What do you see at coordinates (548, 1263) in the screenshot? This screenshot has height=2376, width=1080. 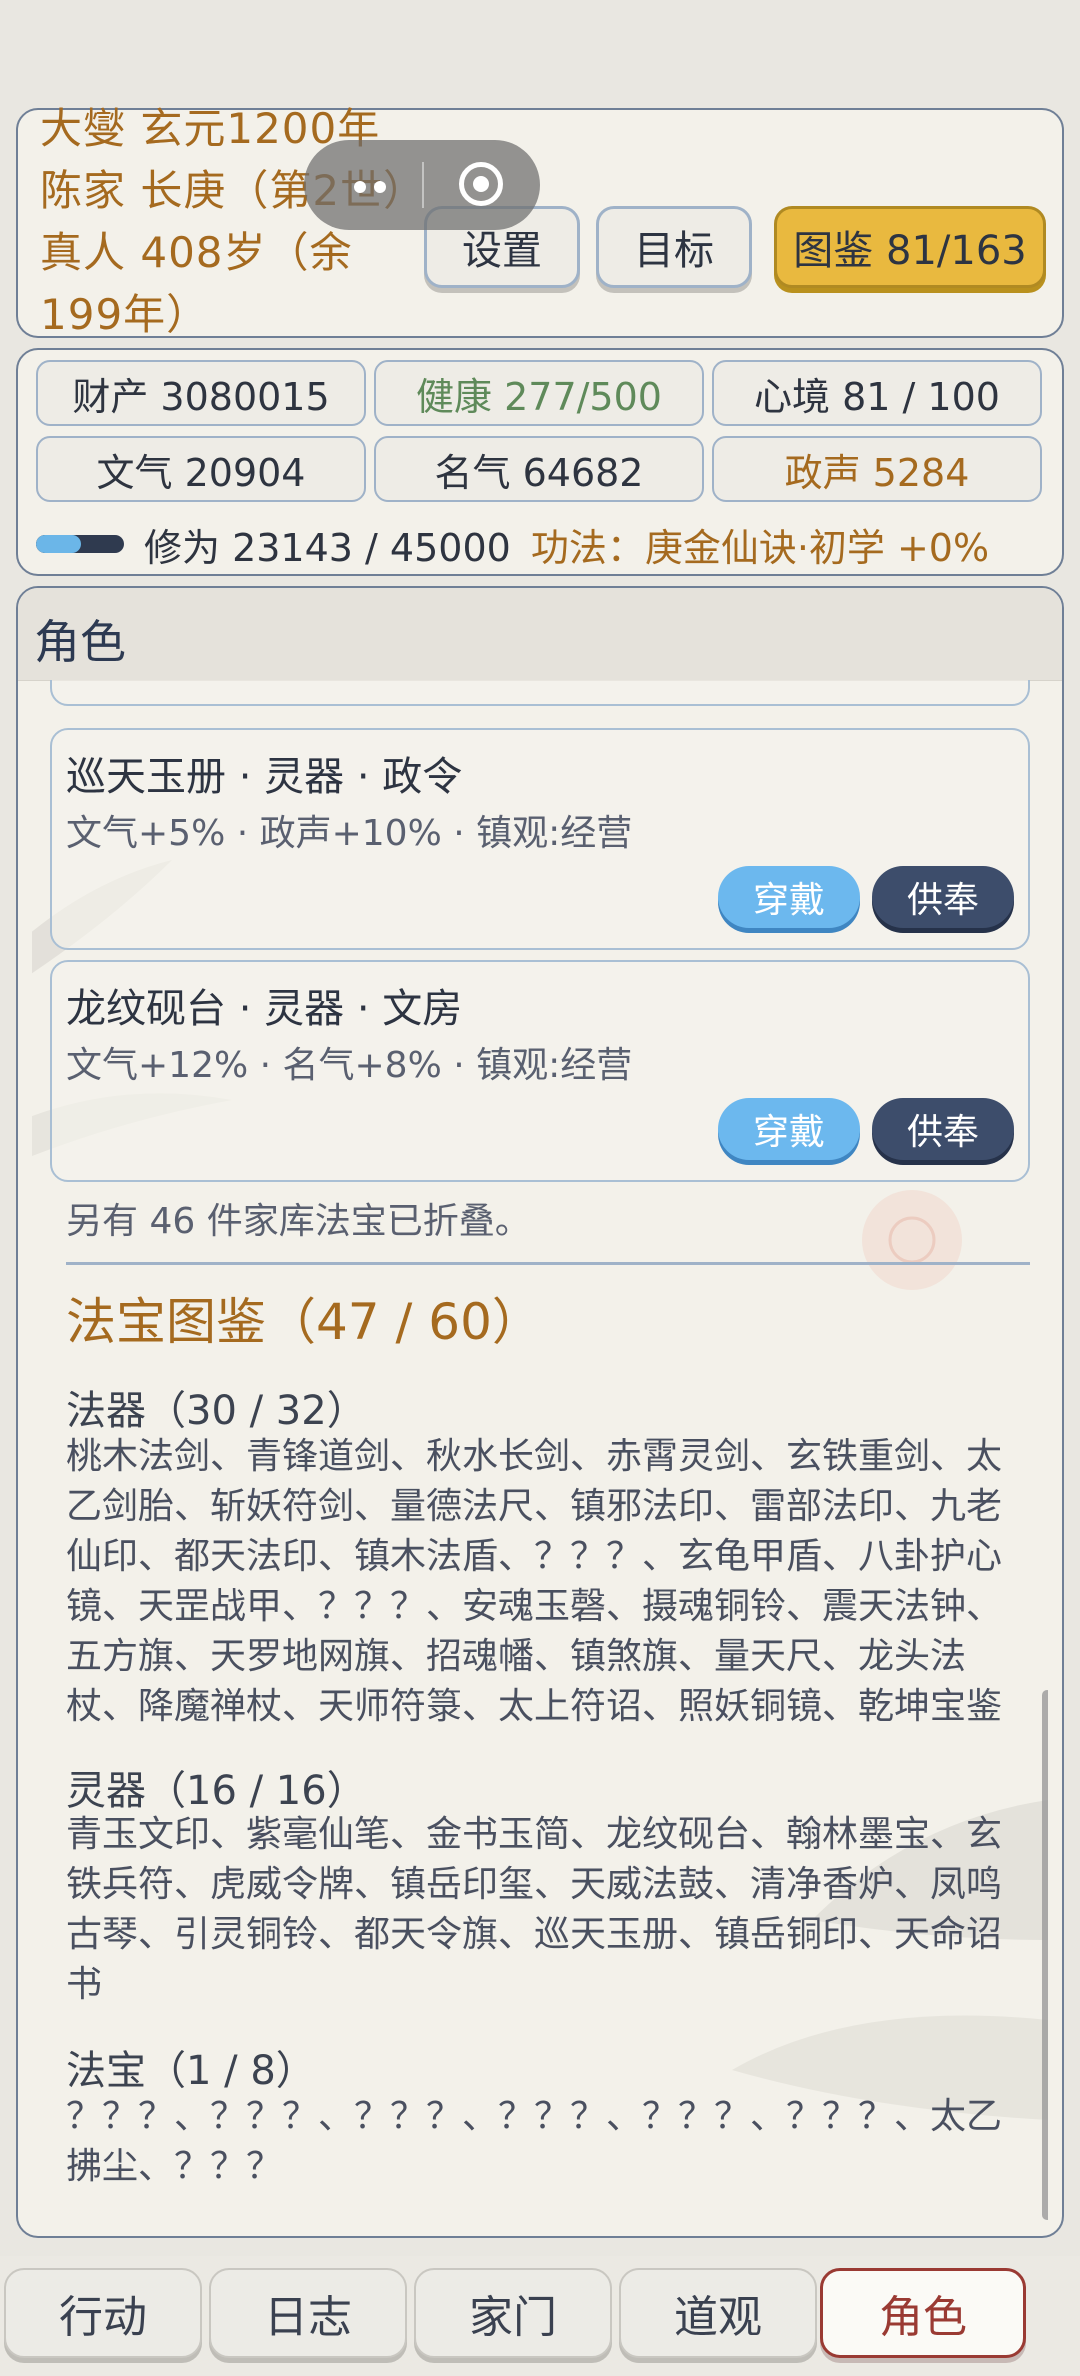 I see `section-divider` at bounding box center [548, 1263].